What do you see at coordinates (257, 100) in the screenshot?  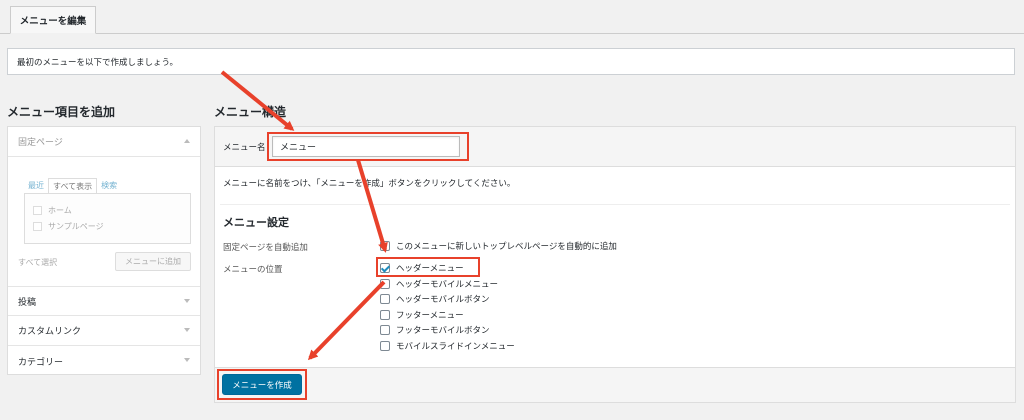 I see `arrow-to-menu-name` at bounding box center [257, 100].